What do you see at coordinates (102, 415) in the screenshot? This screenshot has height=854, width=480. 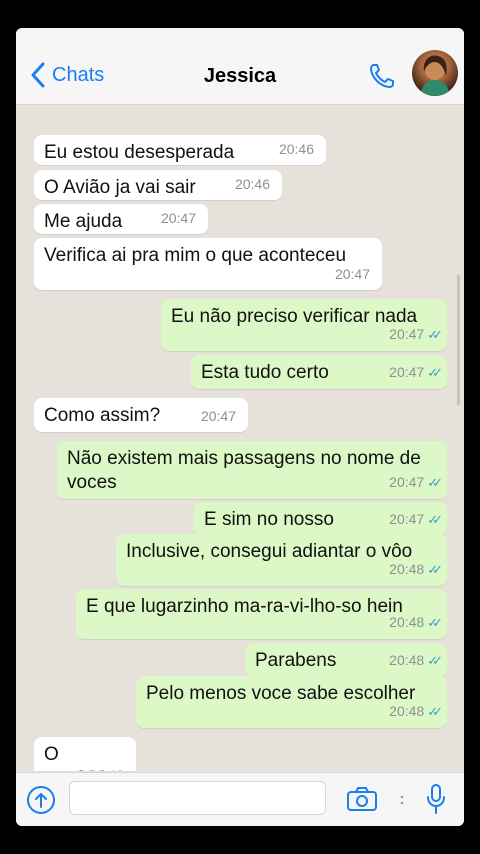 I see `message-text: Como assim?` at bounding box center [102, 415].